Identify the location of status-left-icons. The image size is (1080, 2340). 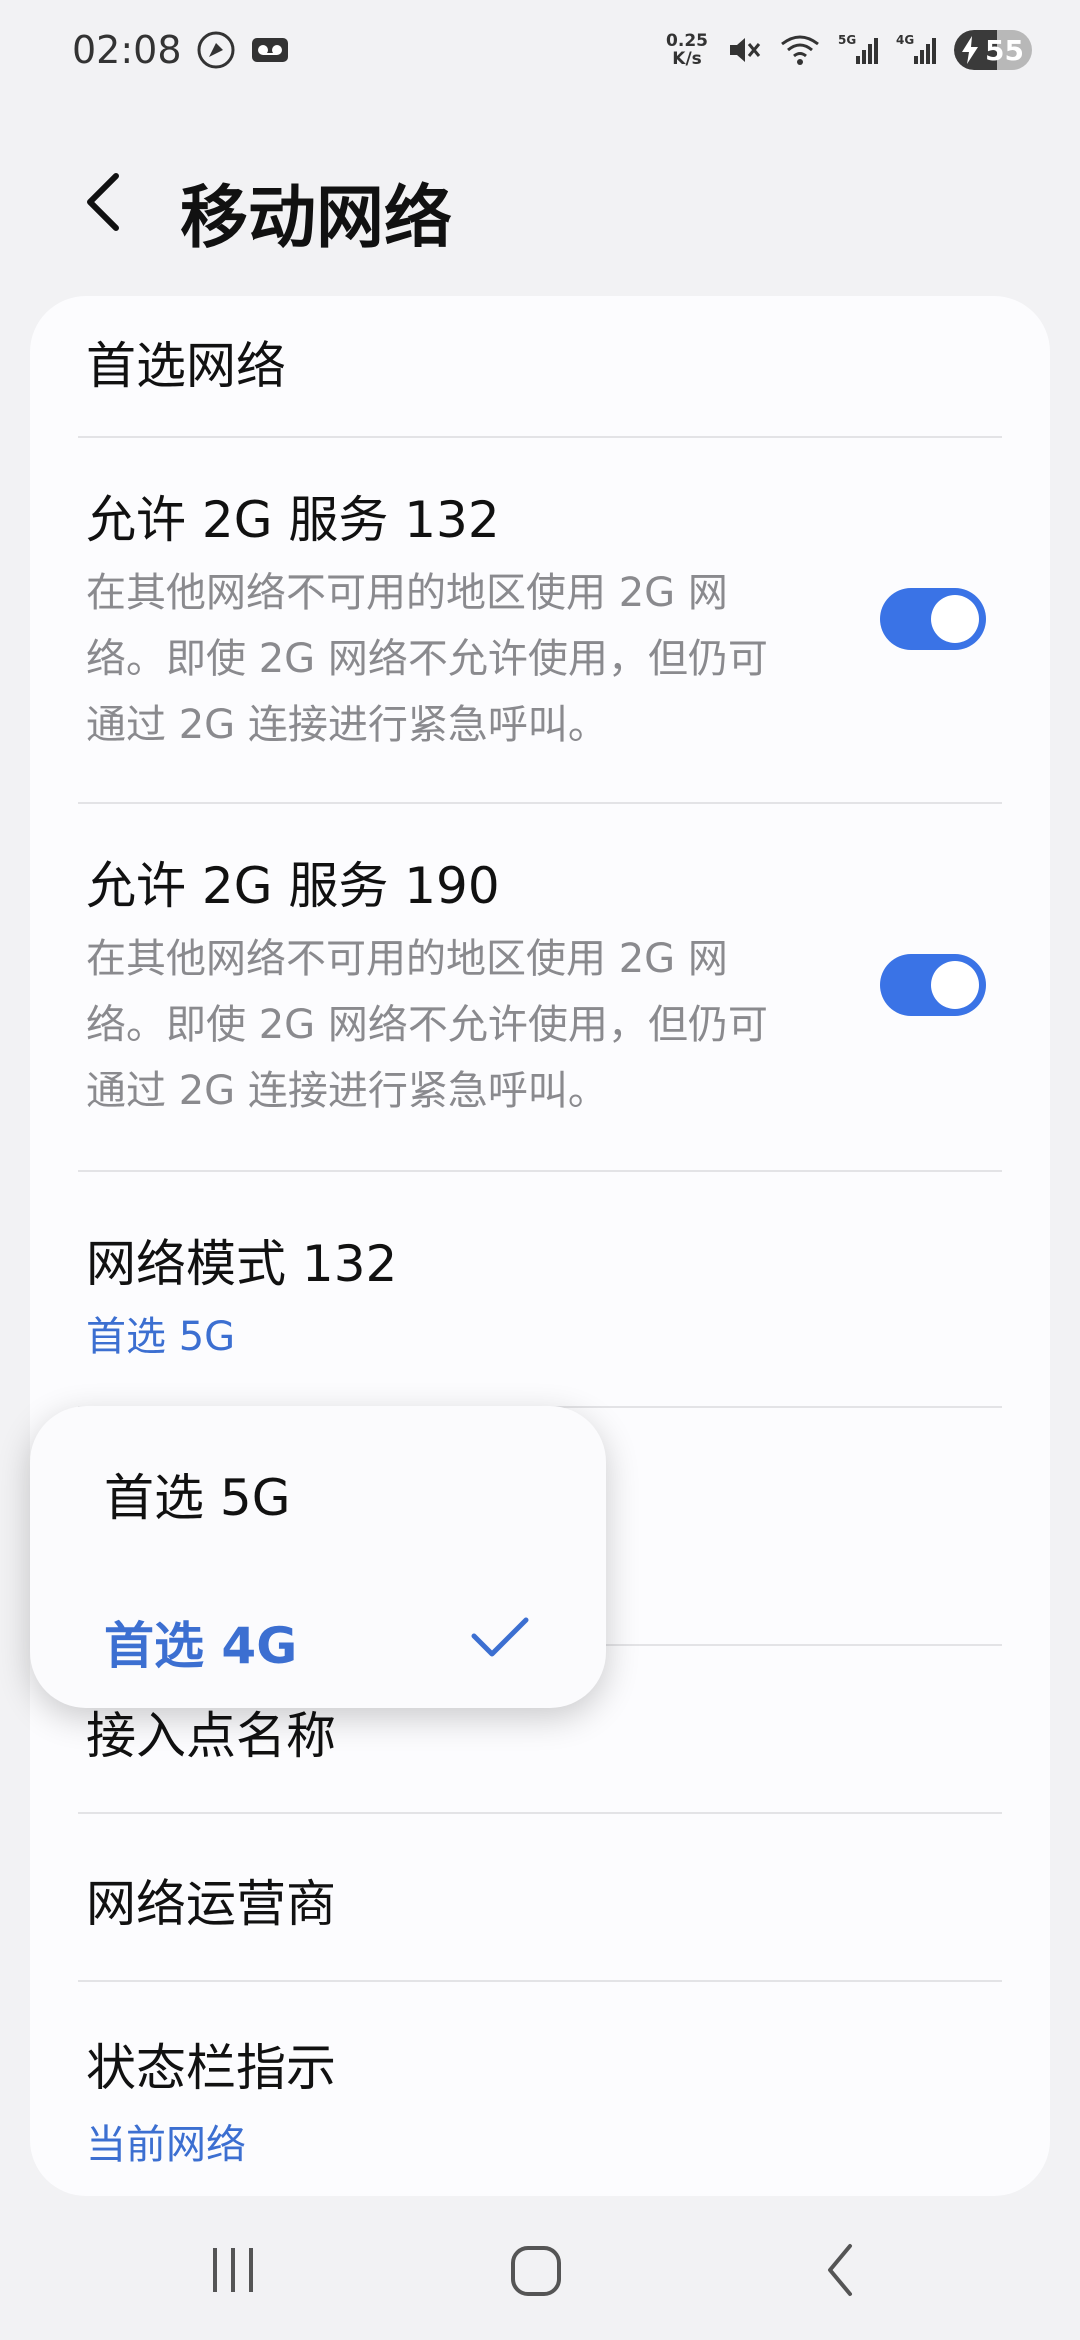
(243, 50).